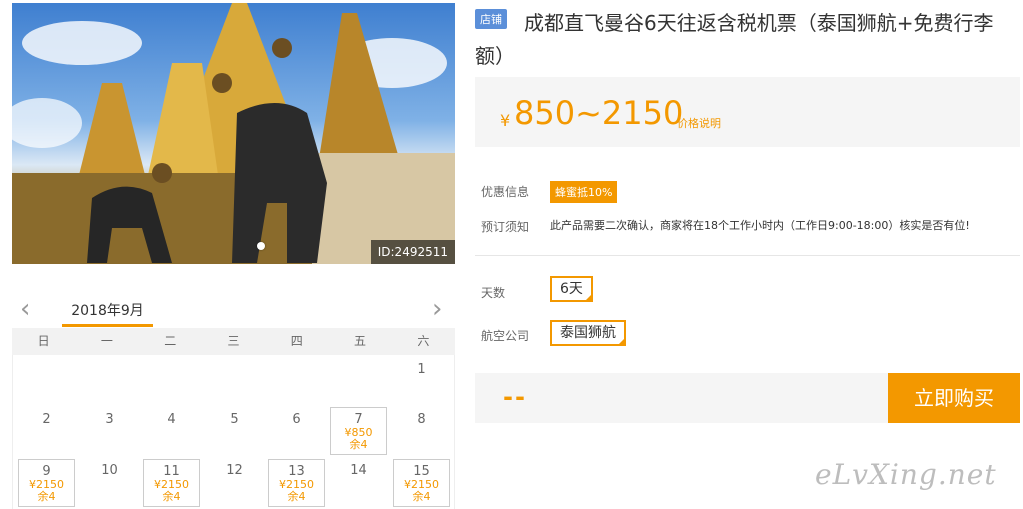 The height and width of the screenshot is (509, 1023). I want to click on price-explanation-link: 价格说明, so click(699, 123).